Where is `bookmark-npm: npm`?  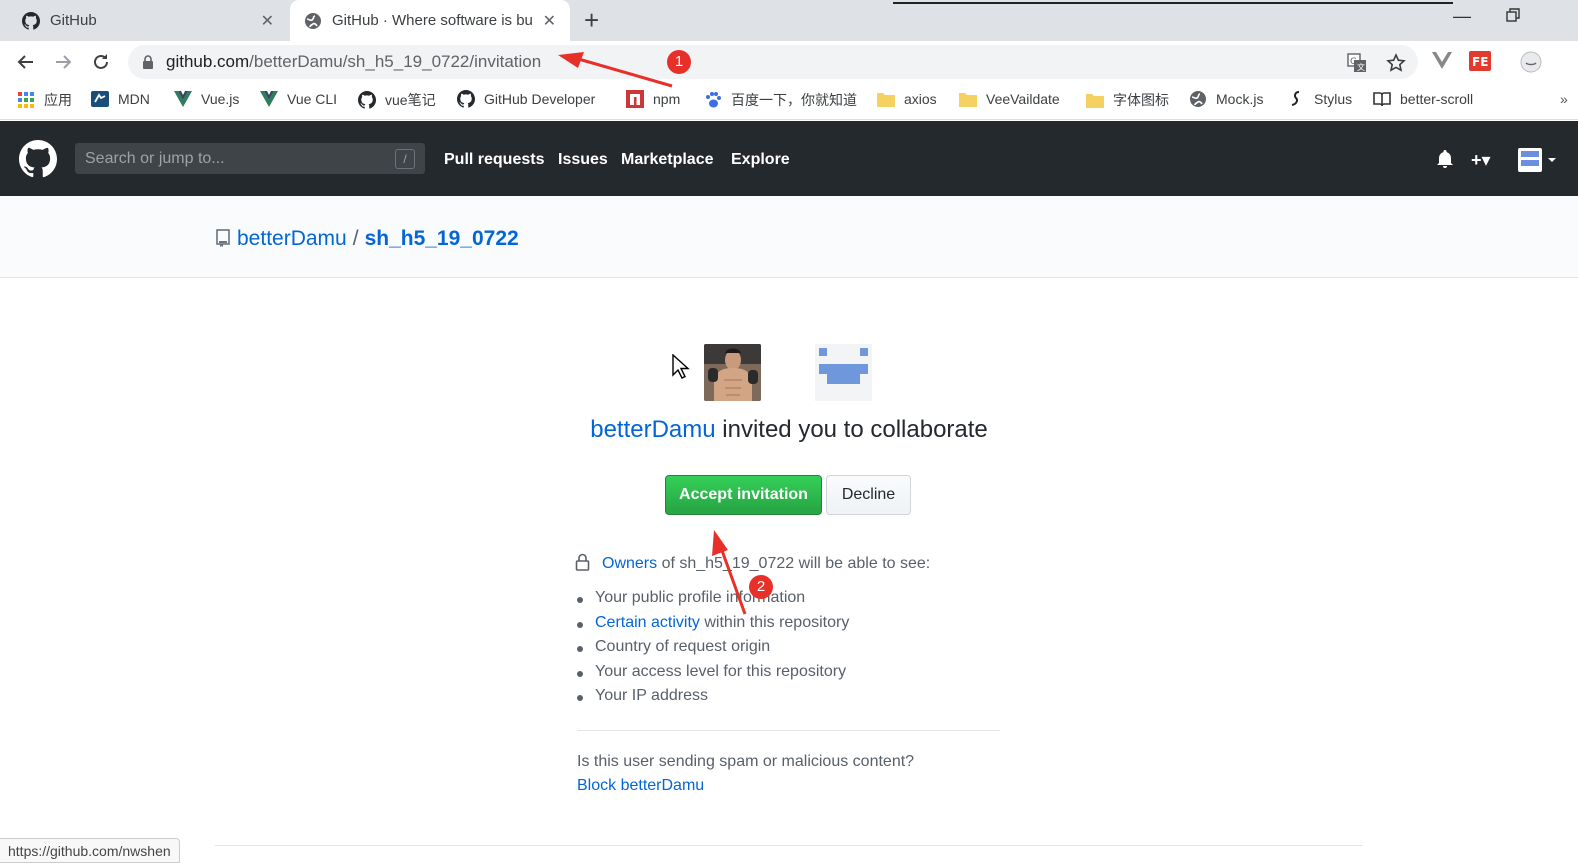
bookmark-npm: npm is located at coordinates (653, 99).